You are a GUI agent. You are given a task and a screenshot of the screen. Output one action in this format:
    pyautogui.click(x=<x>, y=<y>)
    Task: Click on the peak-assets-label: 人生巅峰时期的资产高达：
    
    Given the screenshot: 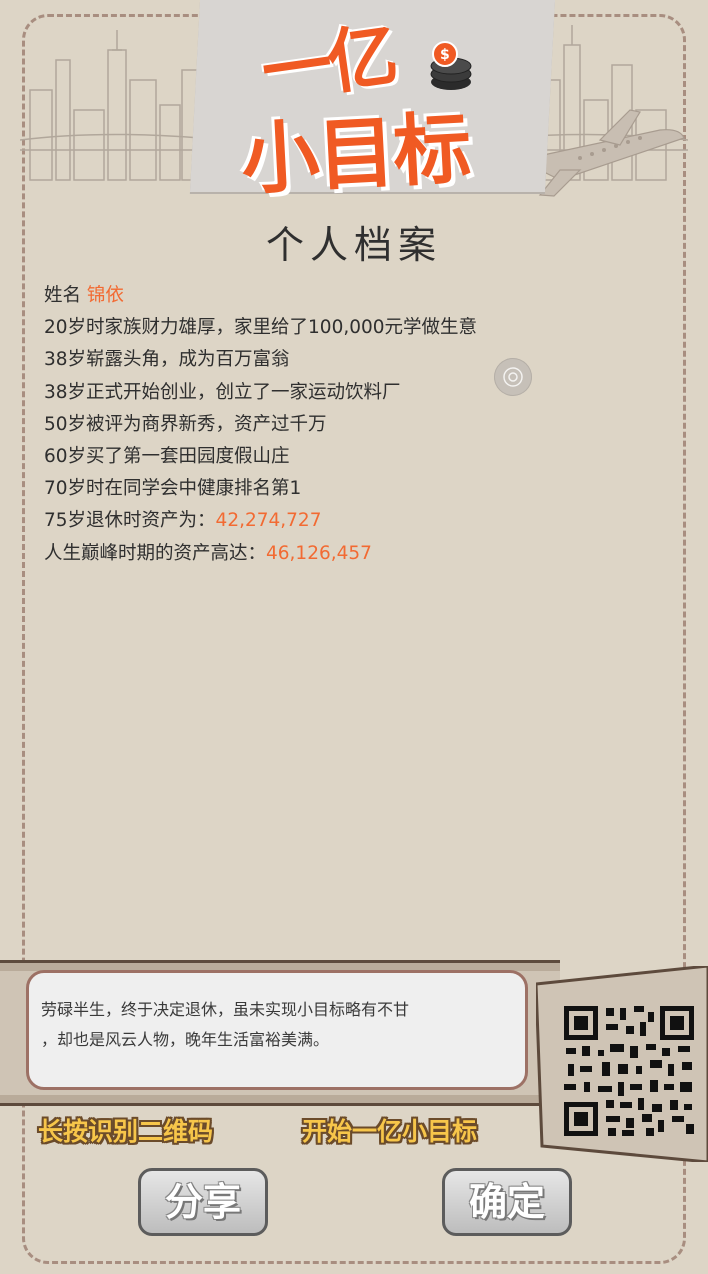 What is the action you would take?
    pyautogui.click(x=155, y=553)
    